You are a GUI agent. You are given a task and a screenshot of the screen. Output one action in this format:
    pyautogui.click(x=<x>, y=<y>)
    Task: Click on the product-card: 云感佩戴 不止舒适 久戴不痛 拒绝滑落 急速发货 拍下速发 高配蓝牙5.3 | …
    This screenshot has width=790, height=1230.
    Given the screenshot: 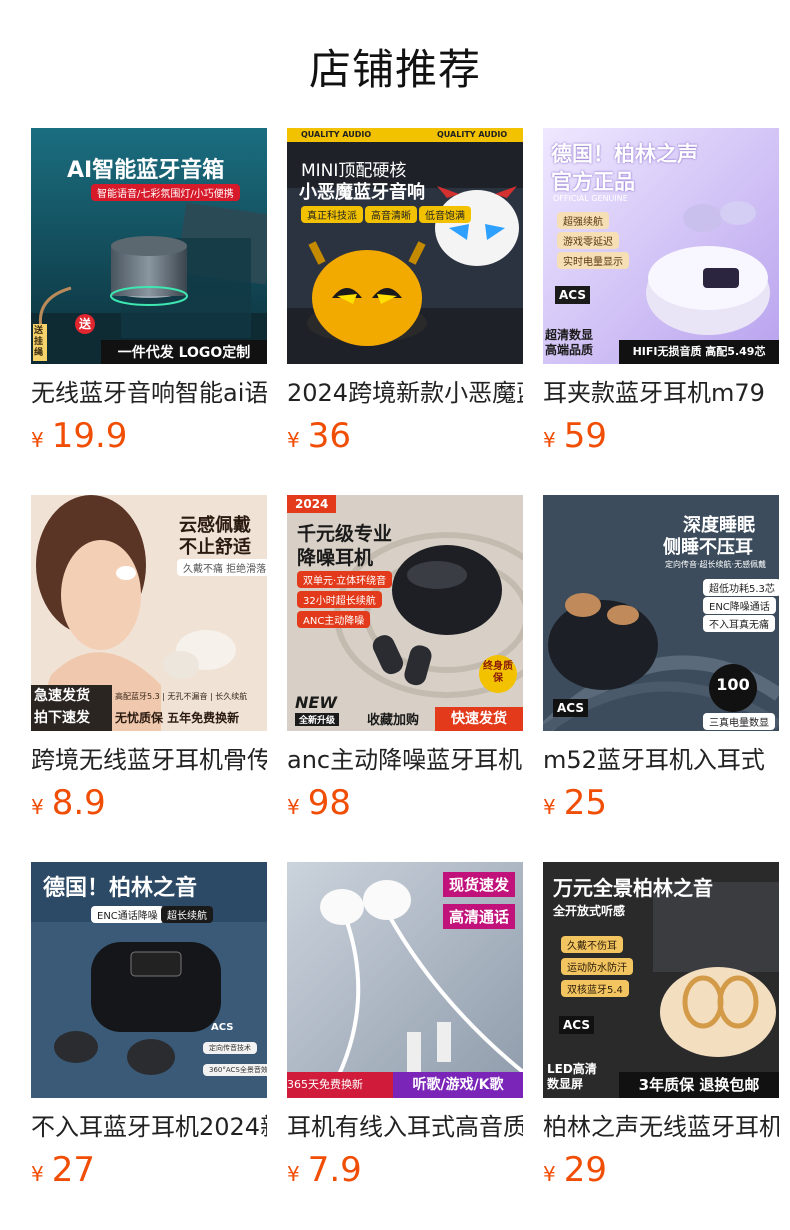 What is the action you would take?
    pyautogui.click(x=149, y=659)
    